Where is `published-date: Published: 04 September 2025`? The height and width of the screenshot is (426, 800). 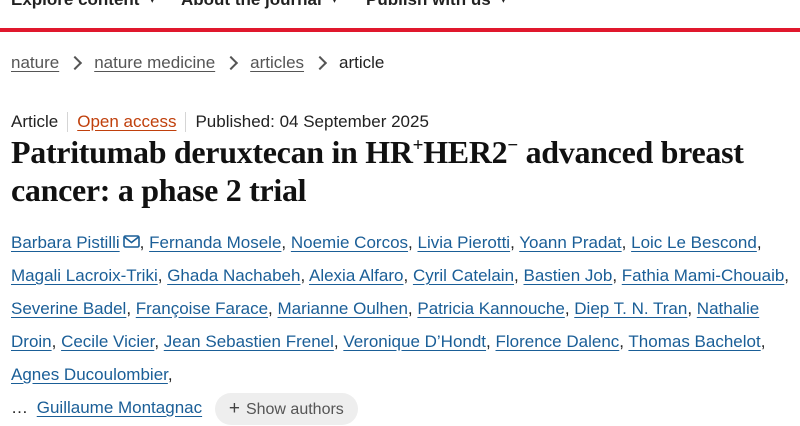
published-date: Published: 04 September 2025 is located at coordinates (312, 121).